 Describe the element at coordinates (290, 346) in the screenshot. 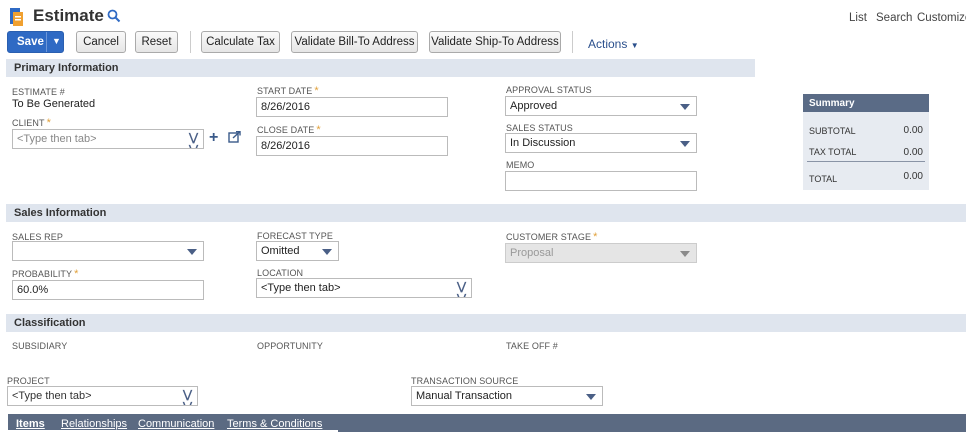

I see `opportunity-label: OPPORTUNITY` at that location.